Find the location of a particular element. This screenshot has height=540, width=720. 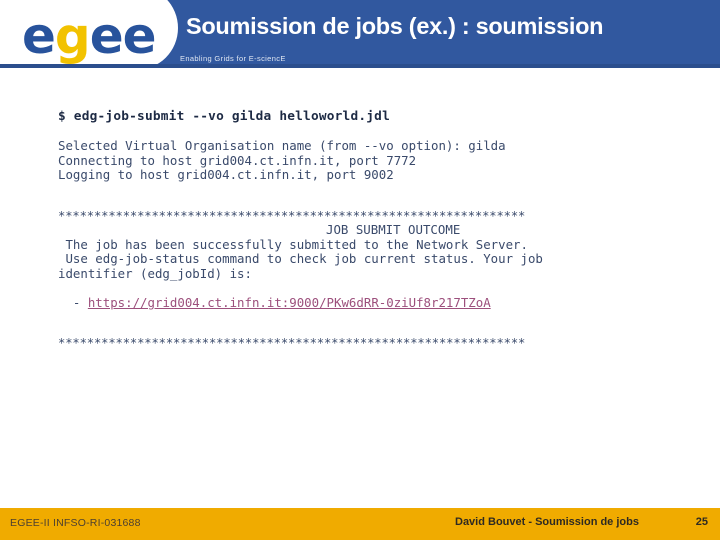

footer-project-id: EGEE-II INFSO-RI-031688 is located at coordinates (75, 523).